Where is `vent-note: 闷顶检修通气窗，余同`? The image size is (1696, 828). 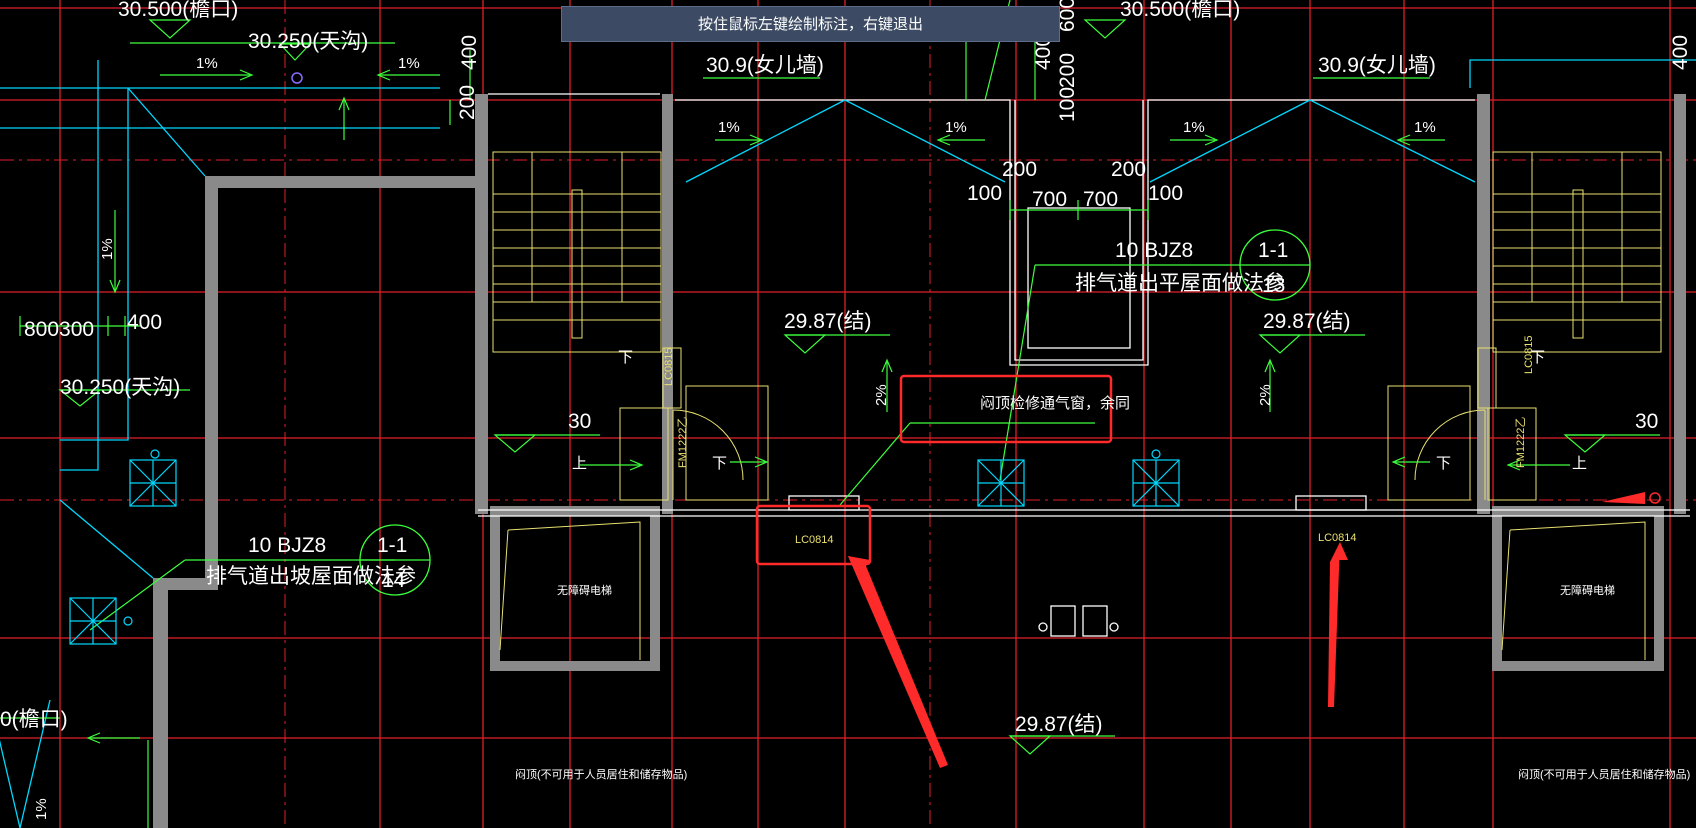
vent-note: 闷顶检修通气窗，余同 is located at coordinates (1055, 403).